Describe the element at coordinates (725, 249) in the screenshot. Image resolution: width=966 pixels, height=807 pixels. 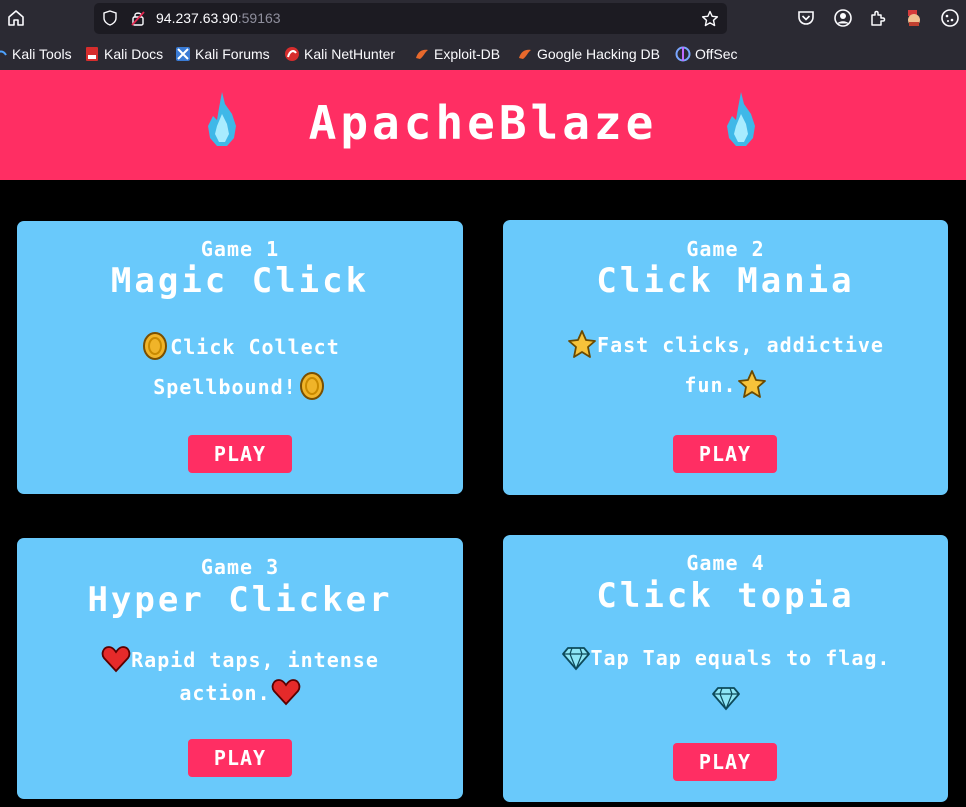
I see `game-number: Game 2` at that location.